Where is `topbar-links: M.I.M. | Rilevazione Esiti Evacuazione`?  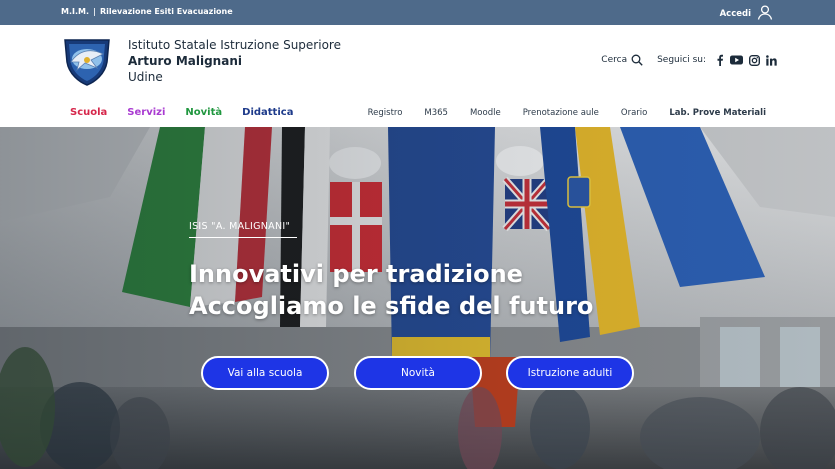
topbar-links: M.I.M. | Rilevazione Esiti Evacuazione is located at coordinates (147, 11).